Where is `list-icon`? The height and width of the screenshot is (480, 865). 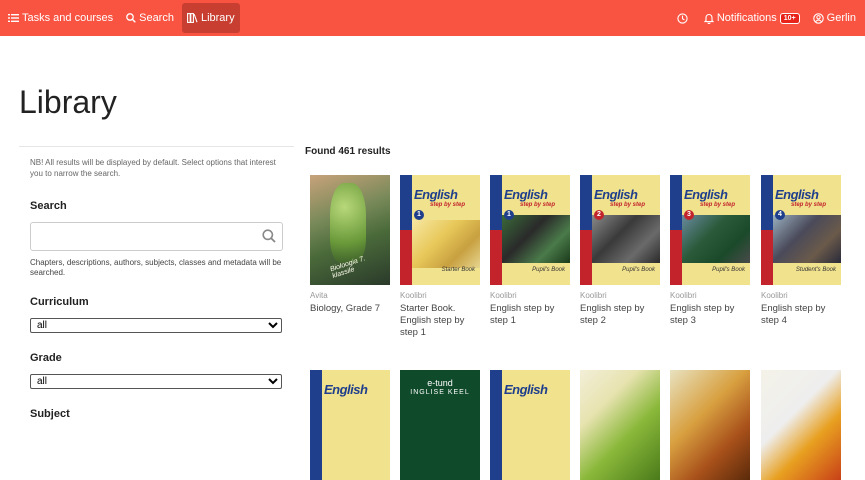
list-icon is located at coordinates (13, 18).